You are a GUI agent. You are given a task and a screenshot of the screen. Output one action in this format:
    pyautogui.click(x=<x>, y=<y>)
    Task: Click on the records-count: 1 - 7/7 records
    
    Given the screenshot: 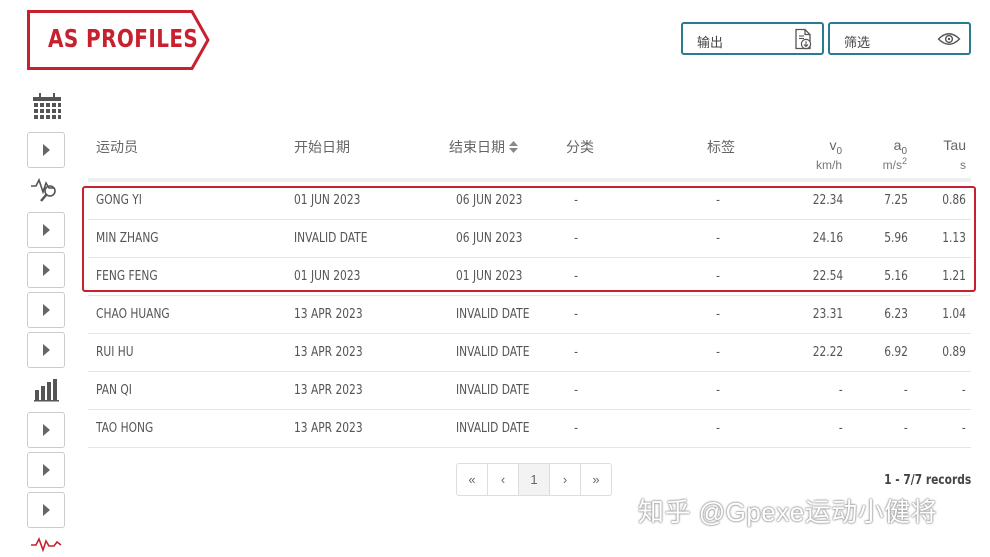 What is the action you would take?
    pyautogui.click(x=927, y=480)
    